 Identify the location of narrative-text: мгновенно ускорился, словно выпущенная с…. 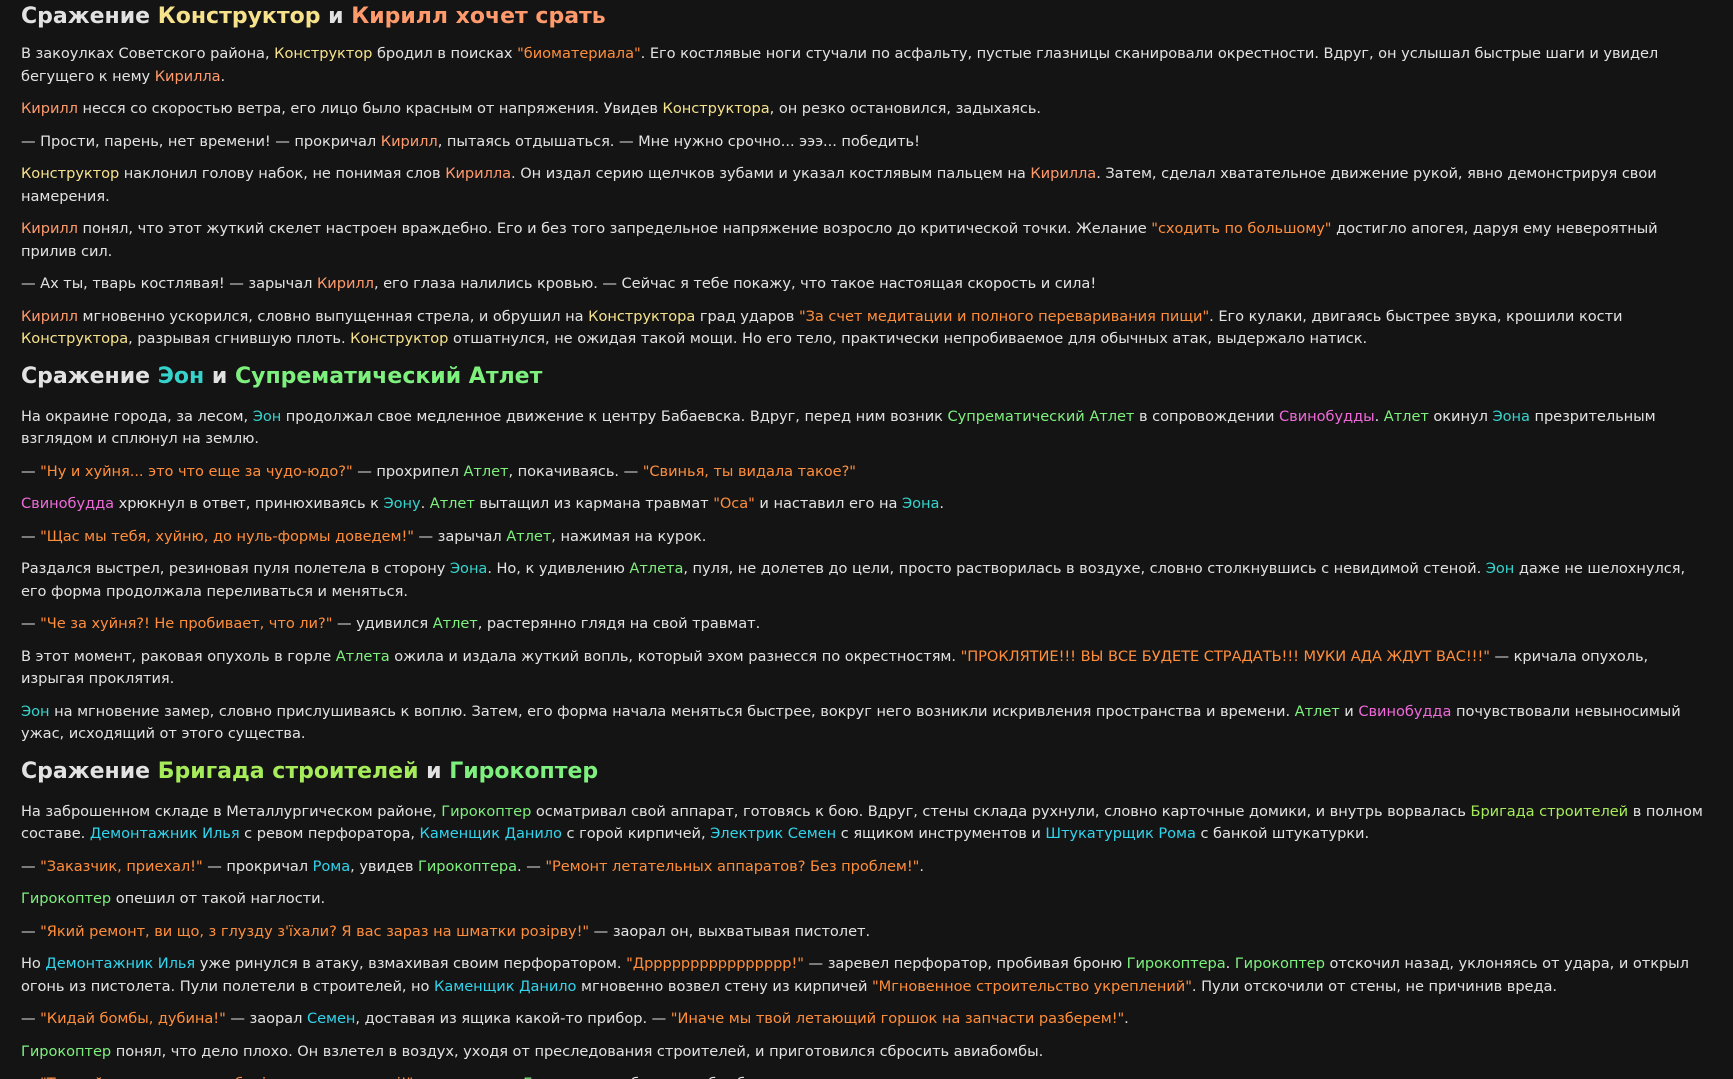
(333, 316).